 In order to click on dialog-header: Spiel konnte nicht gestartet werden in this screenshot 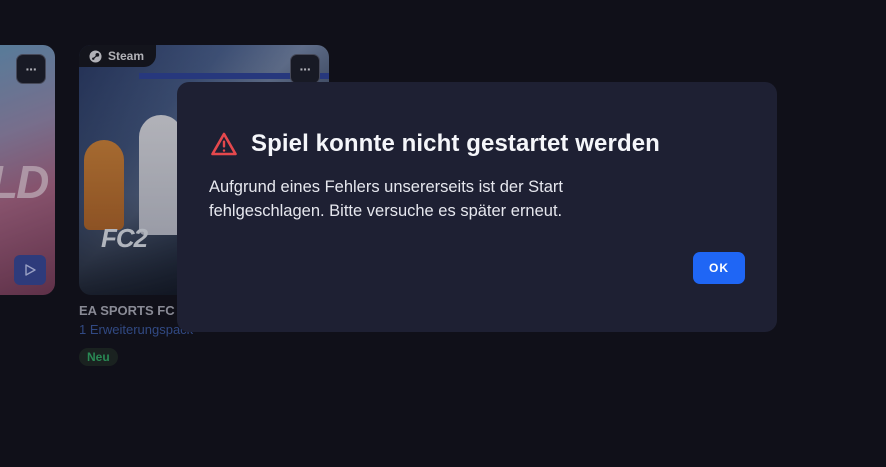, I will do `click(435, 144)`.